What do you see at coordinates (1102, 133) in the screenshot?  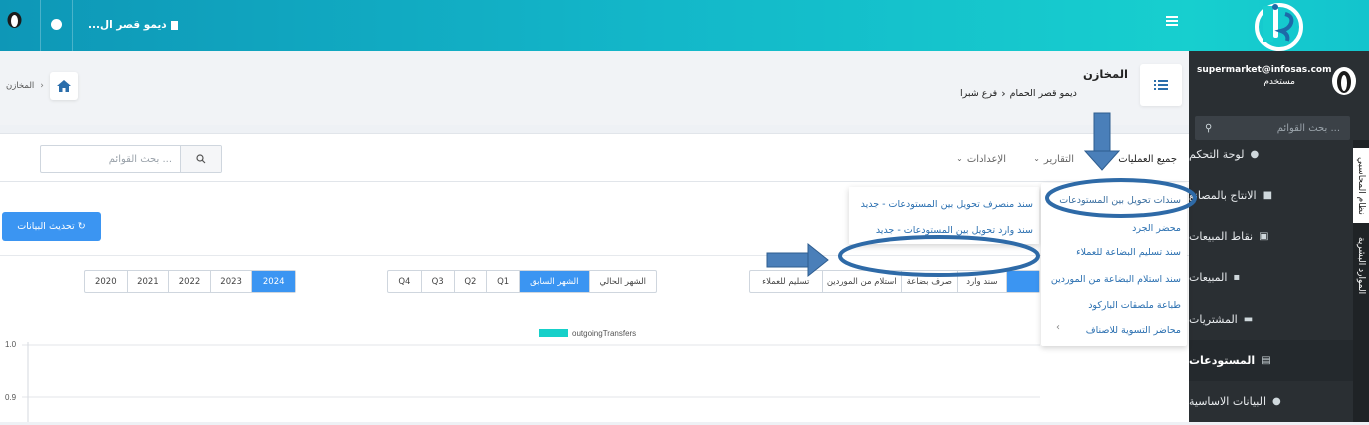 I see `annotation-arrow-down` at bounding box center [1102, 133].